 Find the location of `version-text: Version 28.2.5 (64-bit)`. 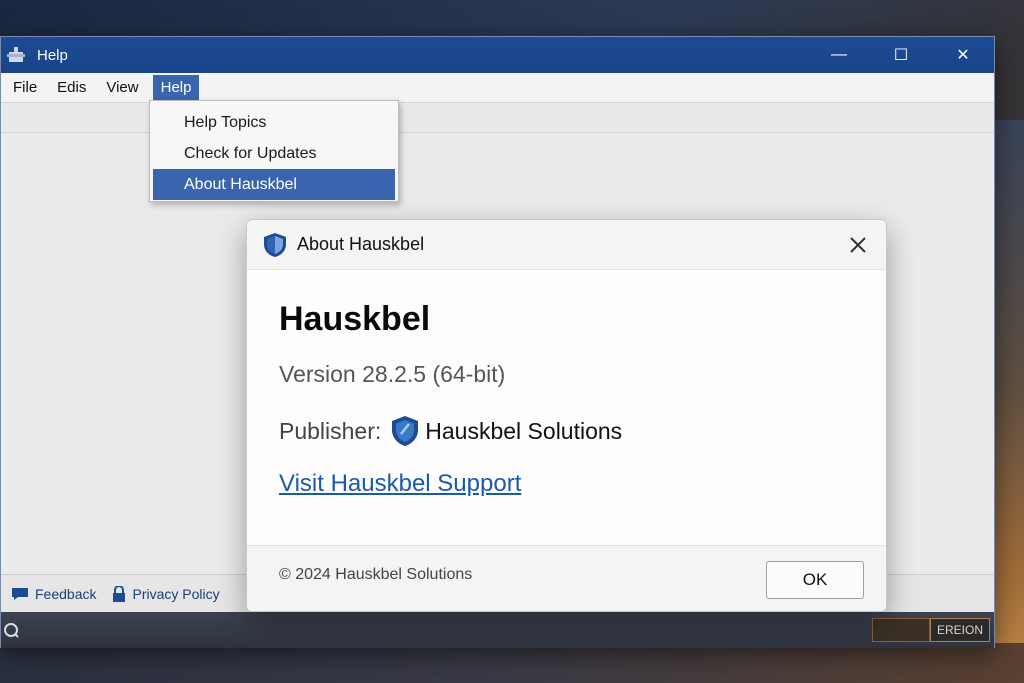

version-text: Version 28.2.5 (64-bit) is located at coordinates (392, 374).